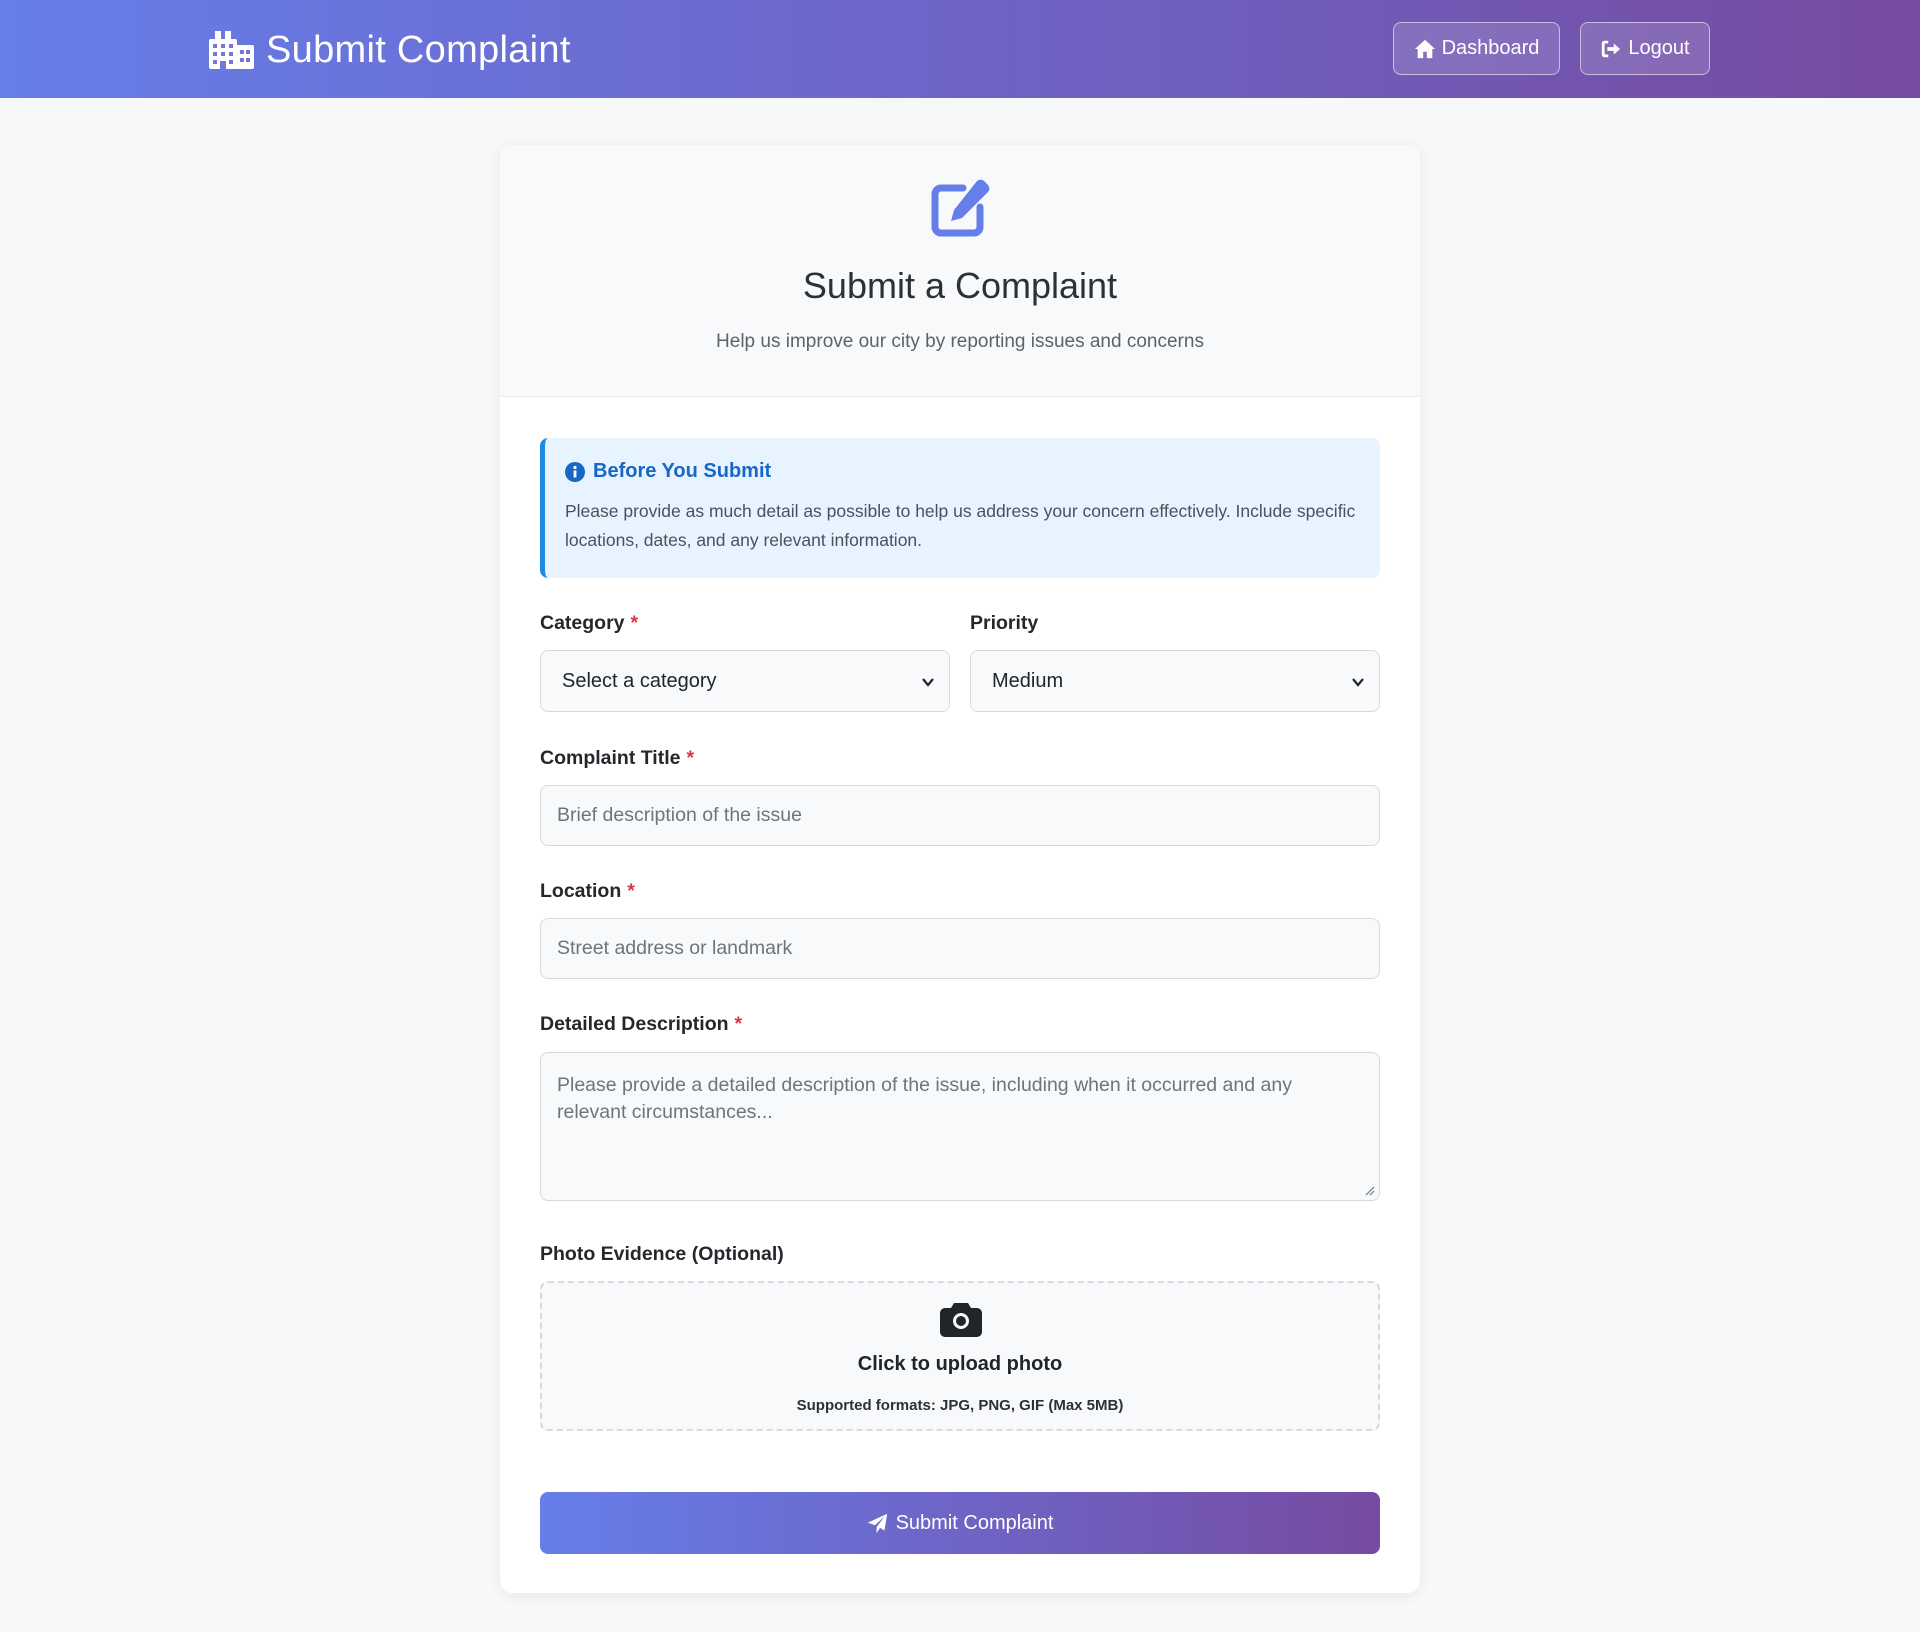 The height and width of the screenshot is (1632, 1920). Describe the element at coordinates (675, 948) in the screenshot. I see `location-placeholder: Street address or landmark` at that location.